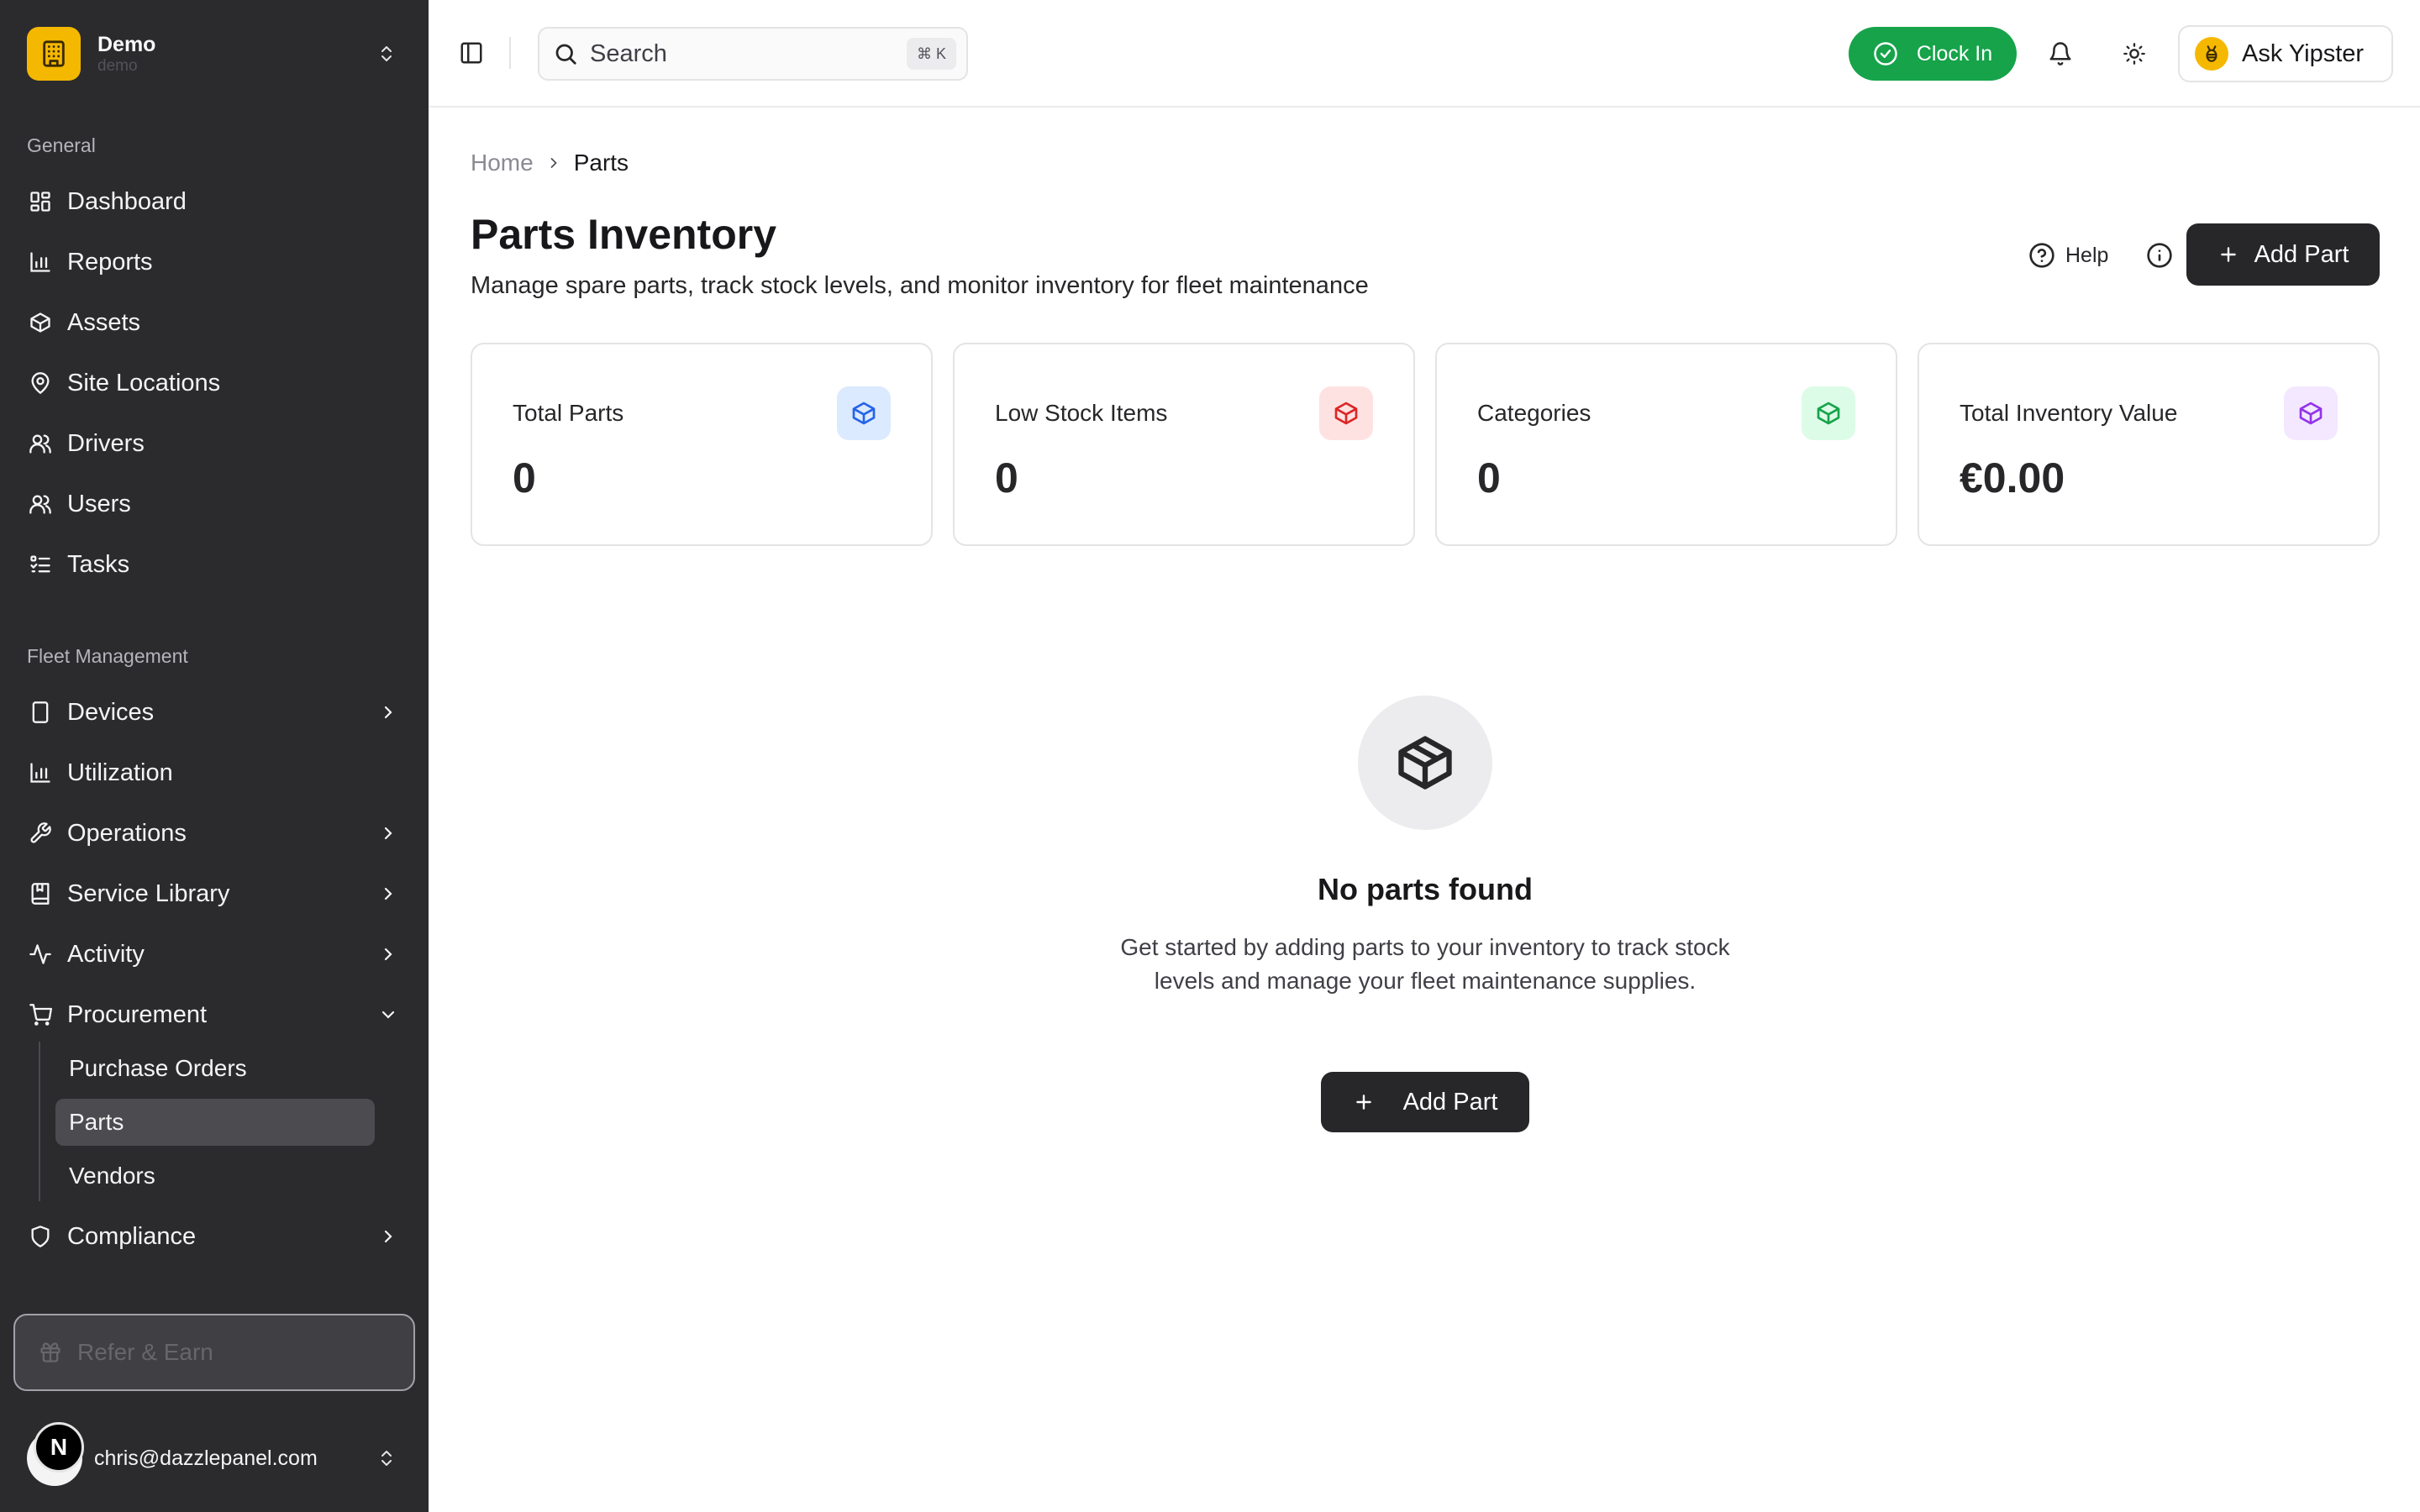 This screenshot has width=2420, height=1512. What do you see at coordinates (110, 262) in the screenshot?
I see `sidebar-item-label: Reports` at bounding box center [110, 262].